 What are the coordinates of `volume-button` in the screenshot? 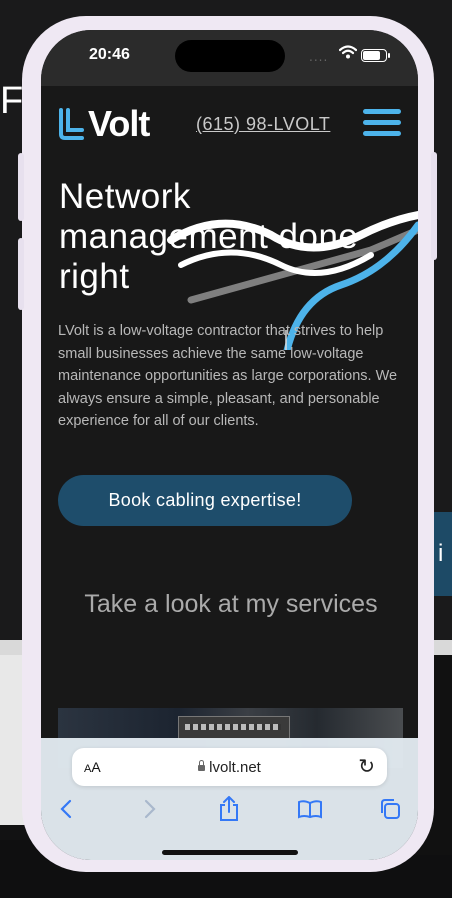 It's located at (21, 274).